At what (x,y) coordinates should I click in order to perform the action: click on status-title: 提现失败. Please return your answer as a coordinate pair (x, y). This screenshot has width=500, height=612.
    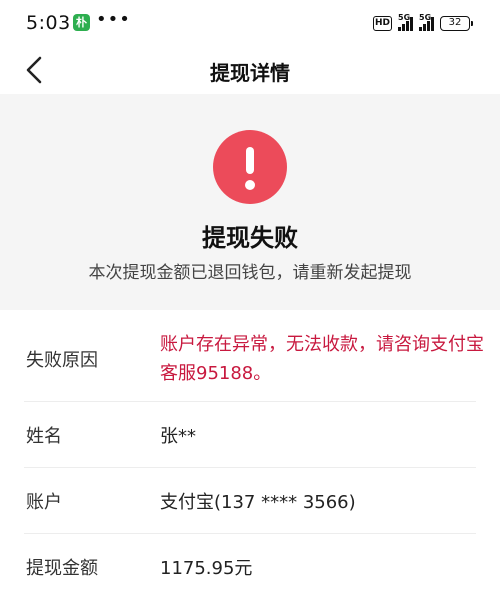
    Looking at the image, I should click on (250, 238).